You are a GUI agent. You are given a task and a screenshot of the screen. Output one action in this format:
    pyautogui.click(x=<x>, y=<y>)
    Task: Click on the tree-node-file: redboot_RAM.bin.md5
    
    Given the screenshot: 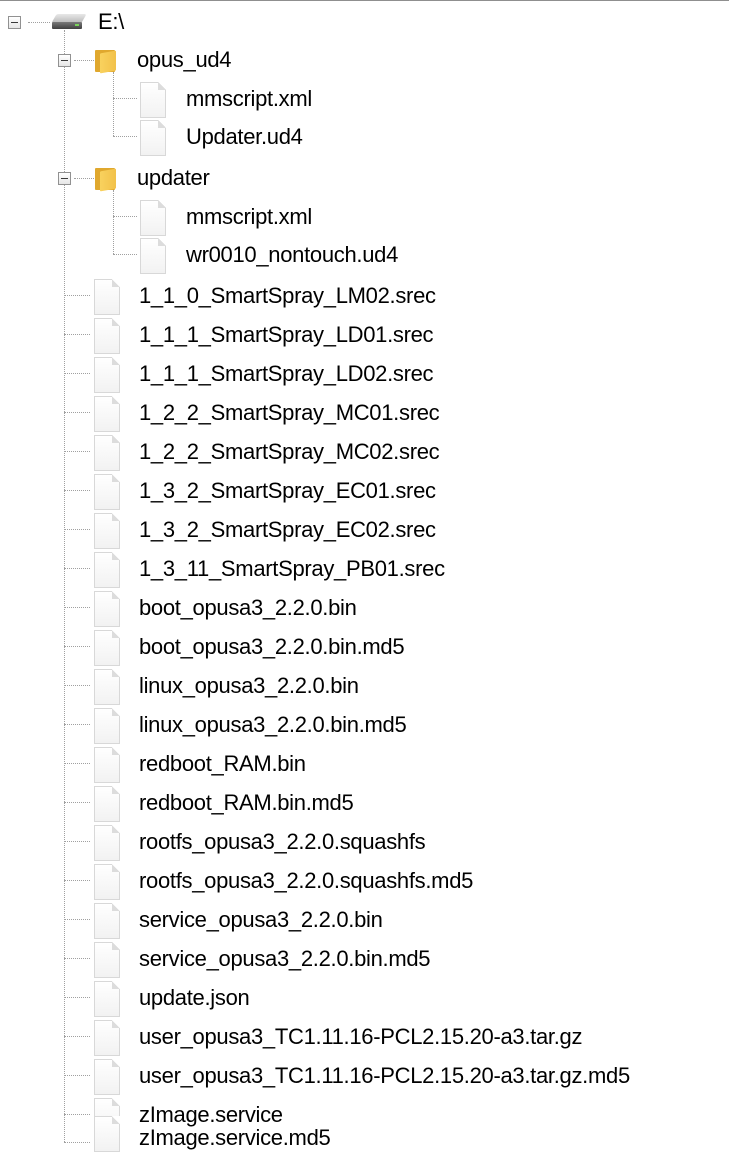 What is the action you would take?
    pyautogui.click(x=364, y=803)
    